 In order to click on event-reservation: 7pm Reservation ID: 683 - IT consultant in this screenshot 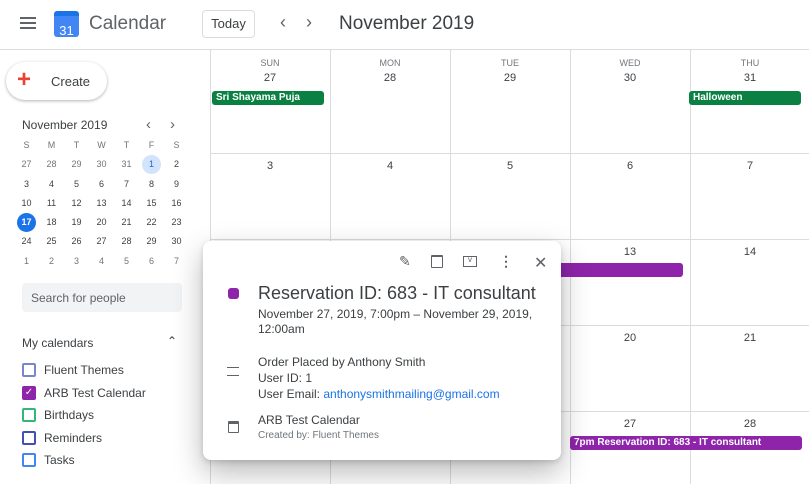, I will do `click(686, 443)`.